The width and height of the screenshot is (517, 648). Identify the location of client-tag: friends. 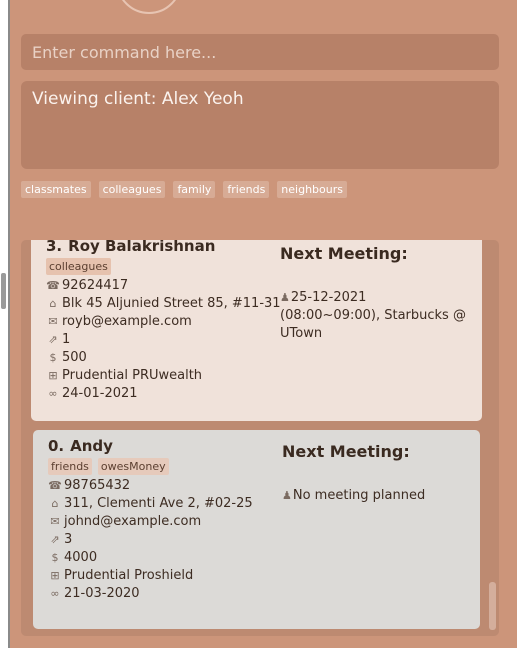
(70, 466).